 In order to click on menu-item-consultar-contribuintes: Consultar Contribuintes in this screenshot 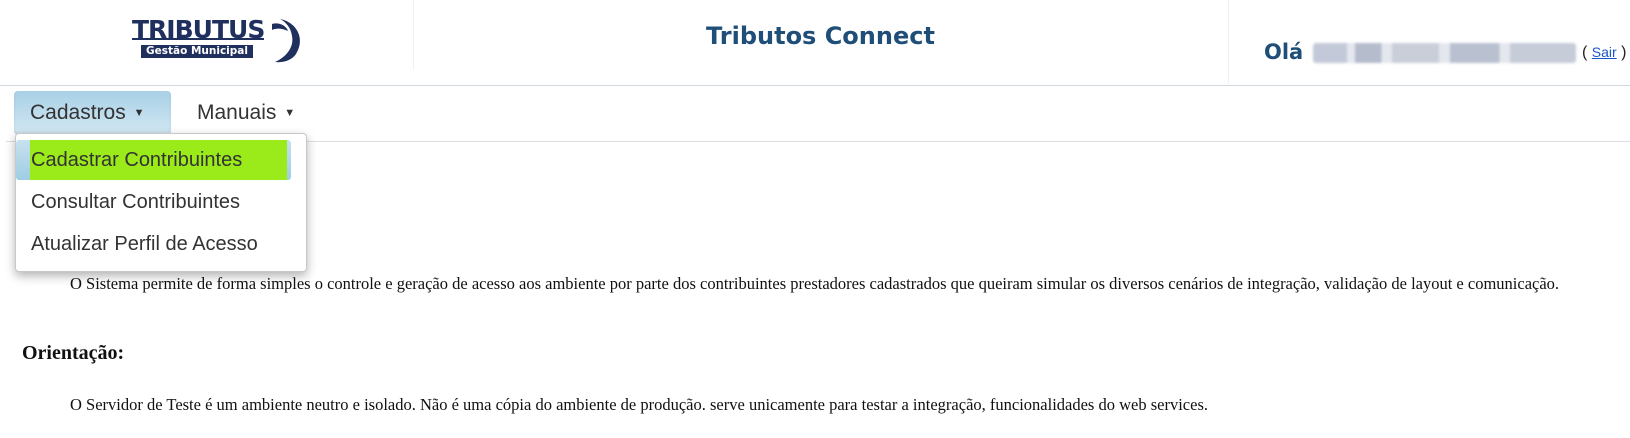, I will do `click(161, 202)`.